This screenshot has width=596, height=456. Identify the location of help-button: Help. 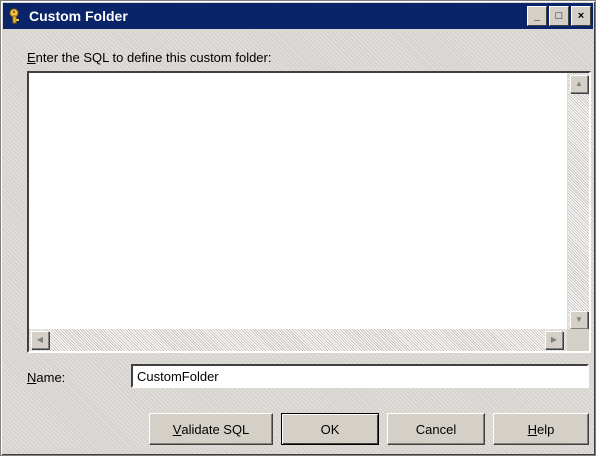
(541, 429).